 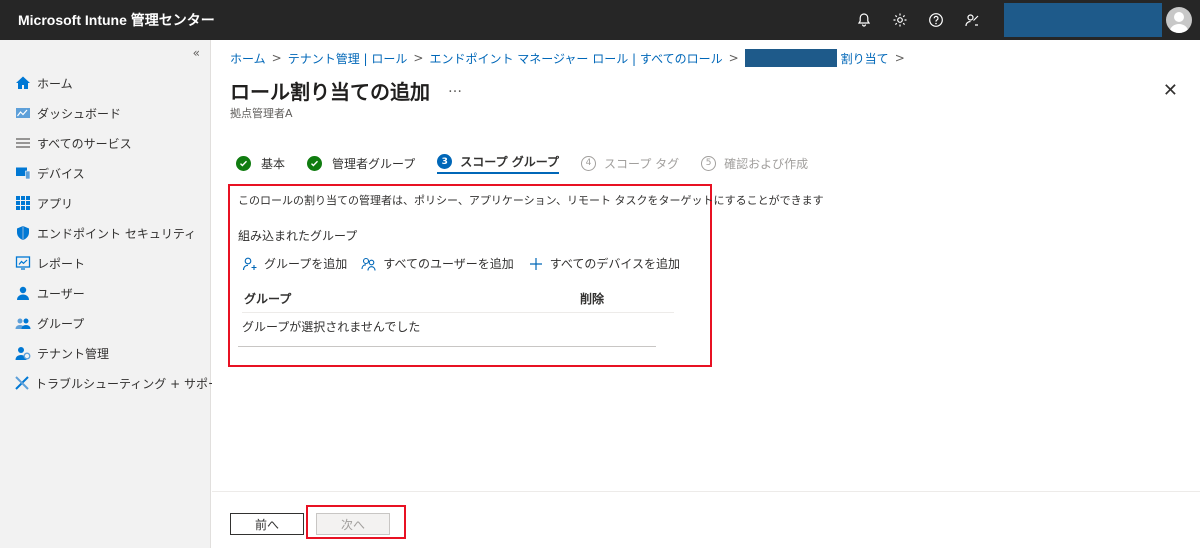 I want to click on sidebar-item-label: グループ, so click(x=61, y=323).